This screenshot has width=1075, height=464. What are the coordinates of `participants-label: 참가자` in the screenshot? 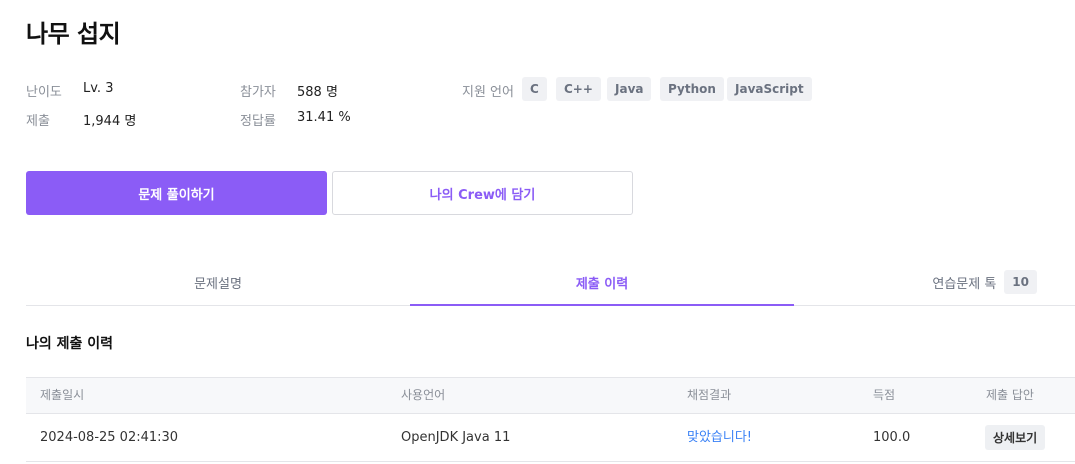 It's located at (258, 92).